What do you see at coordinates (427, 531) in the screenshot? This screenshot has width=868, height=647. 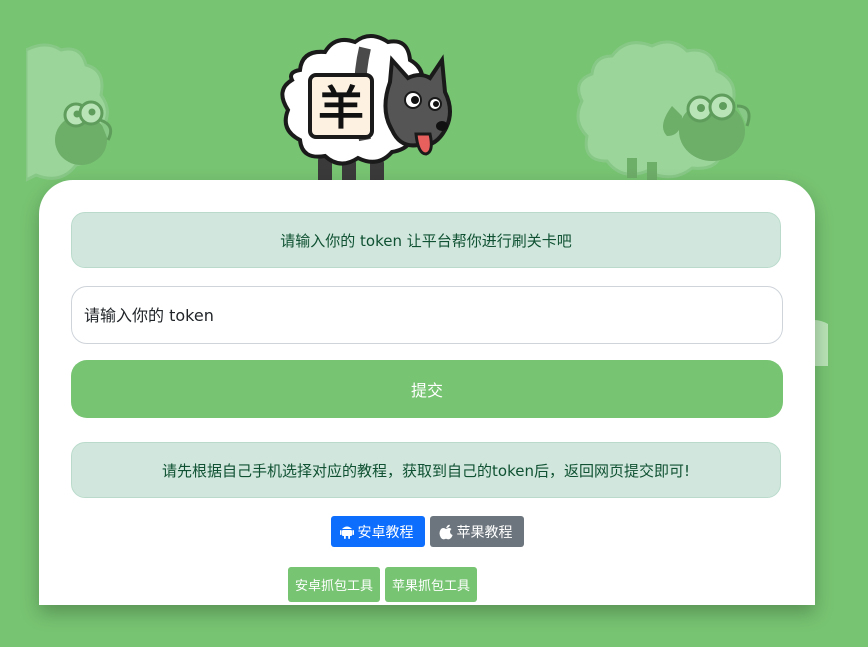 I see `tutorial-button-row: 安卓教程 苹果教程` at bounding box center [427, 531].